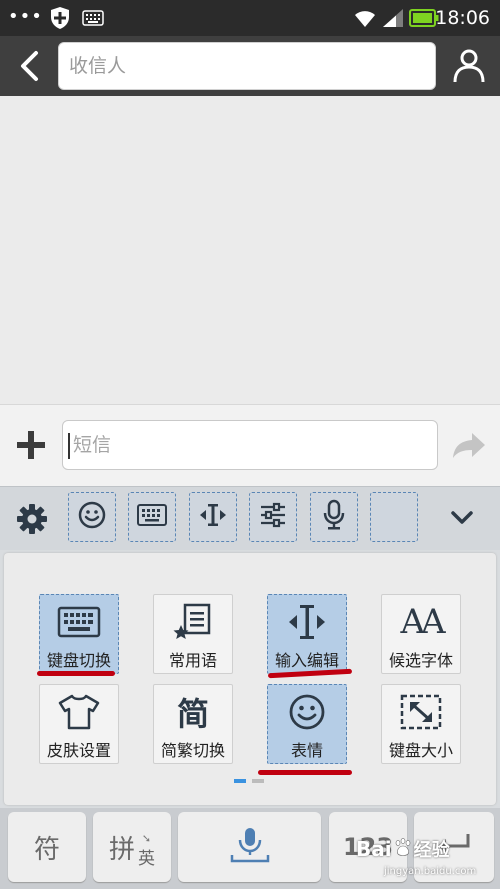 The height and width of the screenshot is (889, 500). I want to click on recipient-field, so click(247, 66).